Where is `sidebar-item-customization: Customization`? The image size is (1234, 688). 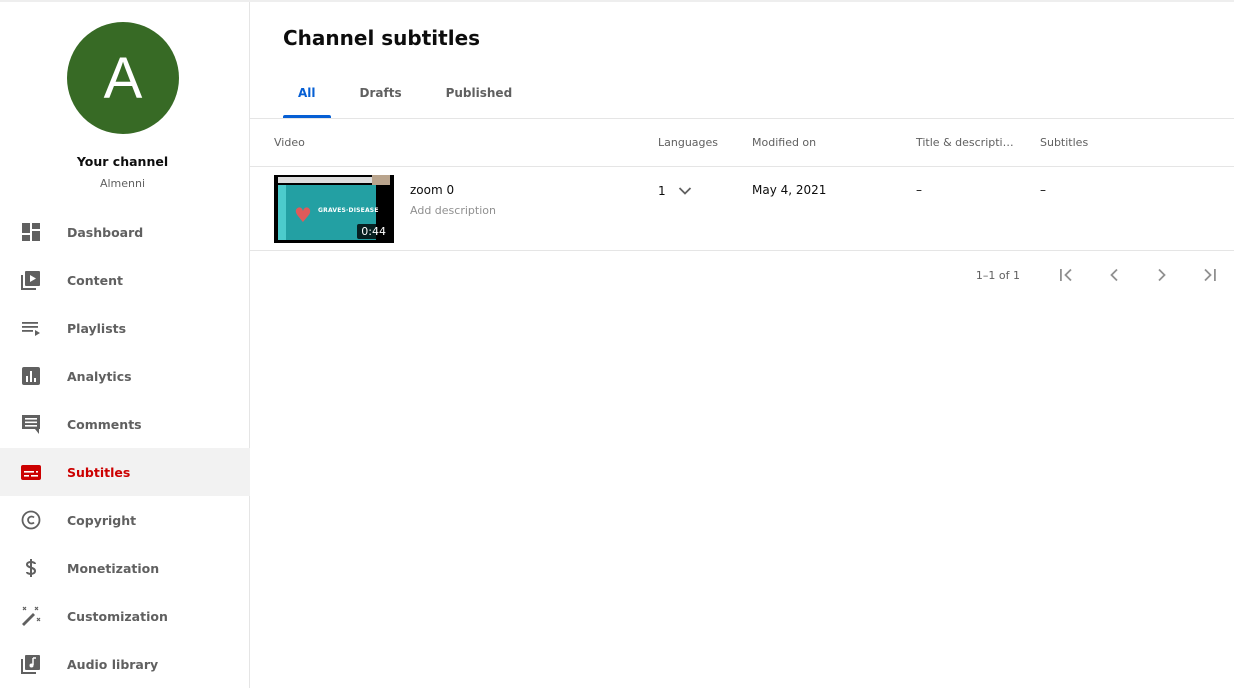 sidebar-item-customization: Customization is located at coordinates (125, 616).